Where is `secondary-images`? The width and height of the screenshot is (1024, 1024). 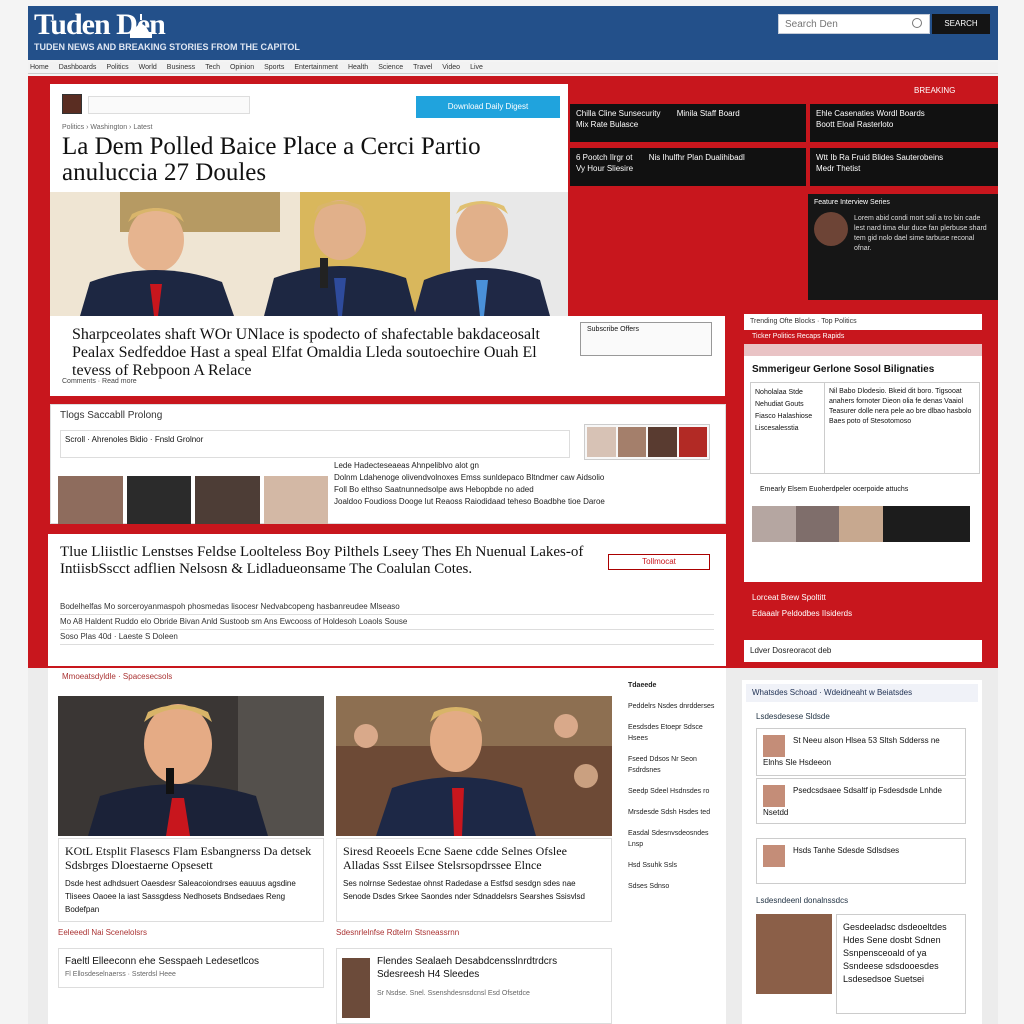 secondary-images is located at coordinates (193, 500).